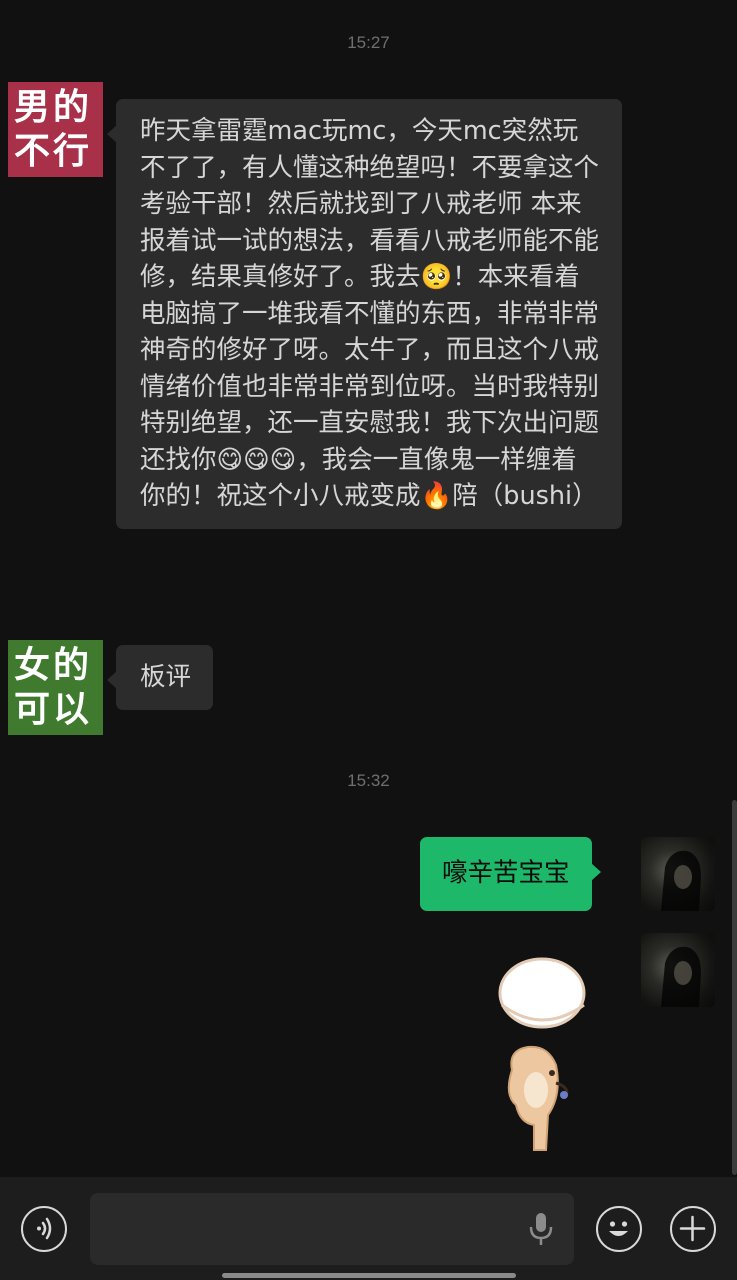 The image size is (737, 1280). What do you see at coordinates (332, 1229) in the screenshot?
I see `message-input` at bounding box center [332, 1229].